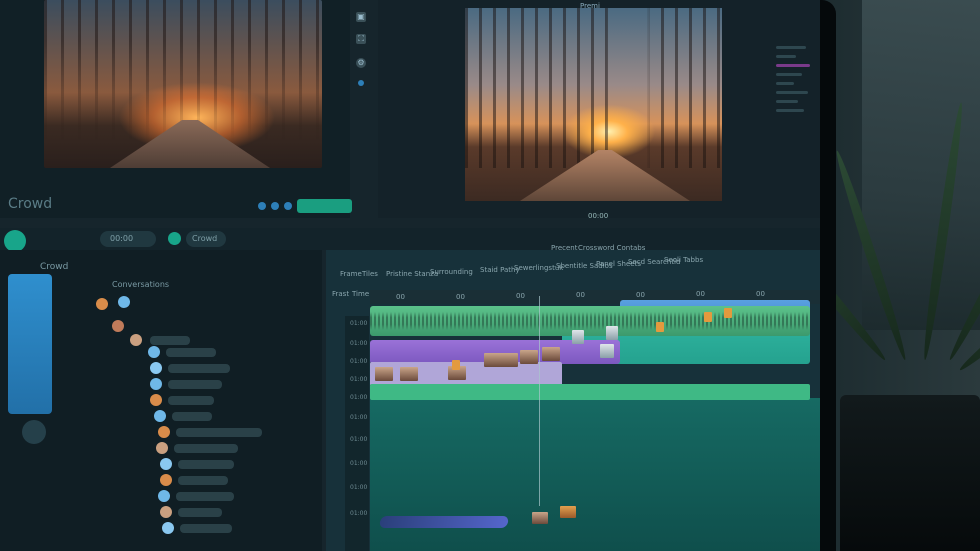 The image size is (980, 551). I want to click on source-trees, so click(183, 70).